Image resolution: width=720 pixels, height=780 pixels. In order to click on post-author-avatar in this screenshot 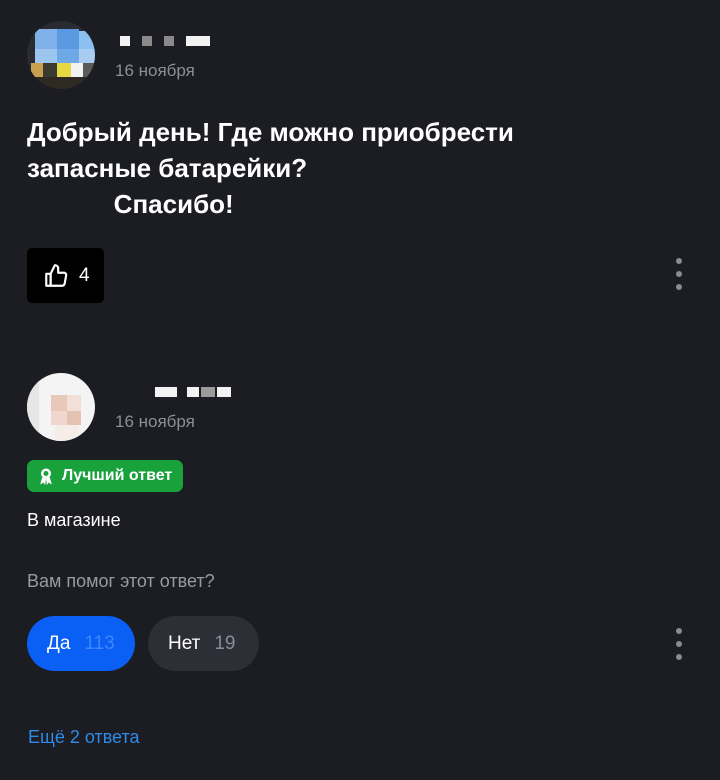, I will do `click(61, 55)`.